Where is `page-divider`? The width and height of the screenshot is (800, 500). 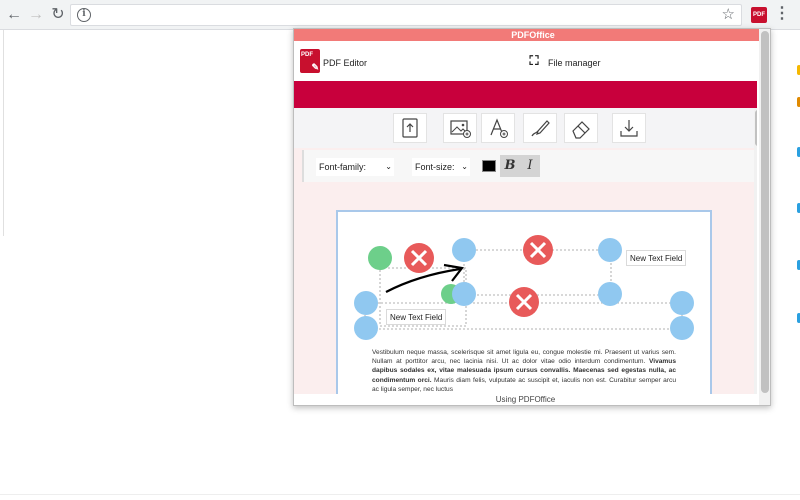
page-divider is located at coordinates (400, 494).